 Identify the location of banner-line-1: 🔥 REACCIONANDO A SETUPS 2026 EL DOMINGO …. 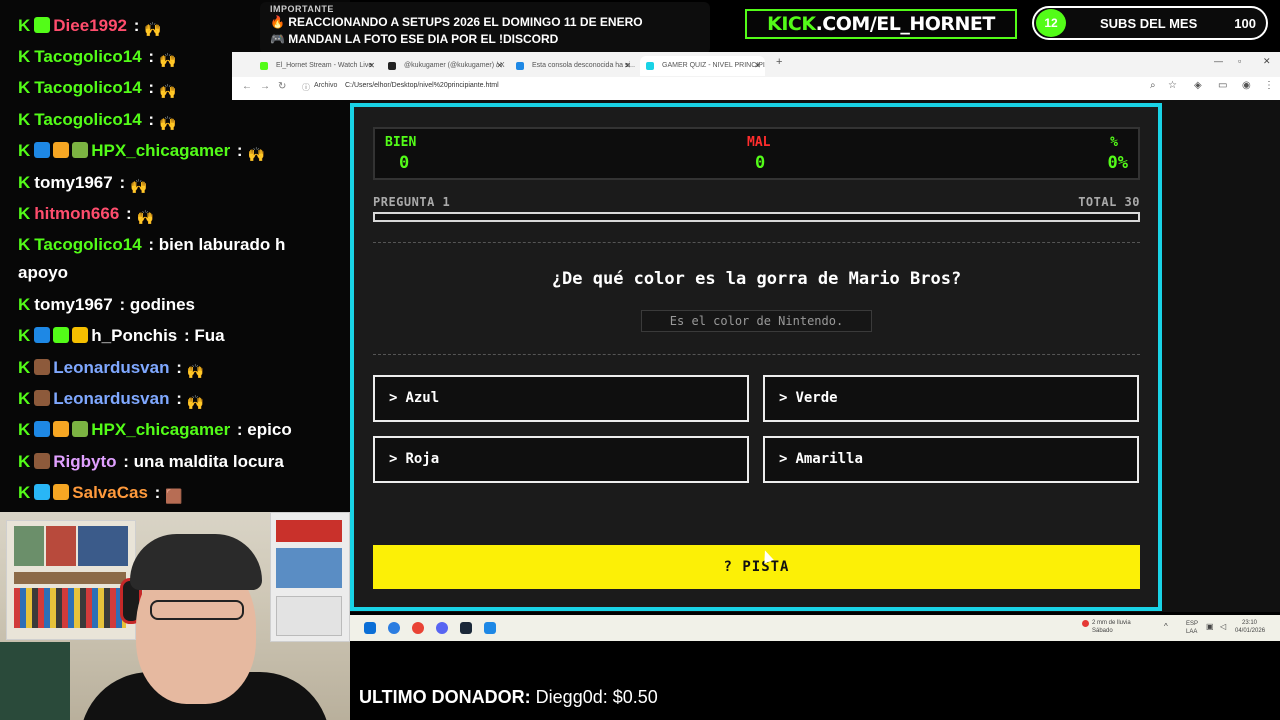
(456, 22).